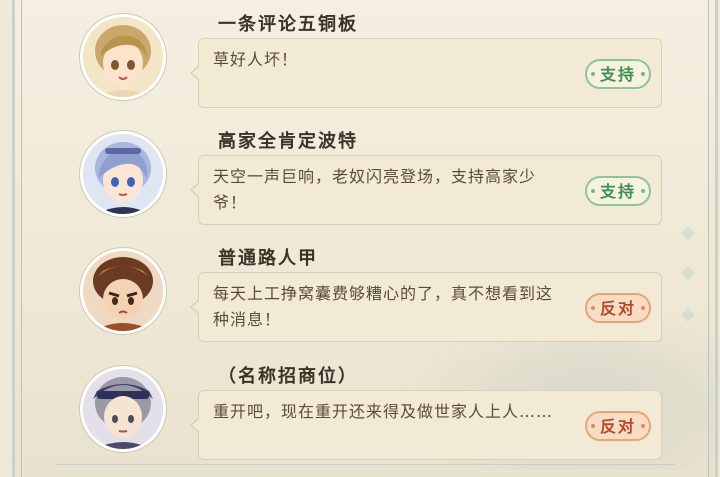 This screenshot has width=720, height=477. I want to click on comment-text: 每天上工挣窝囊费够糟心的了，真不想看到这种消息！, so click(383, 306).